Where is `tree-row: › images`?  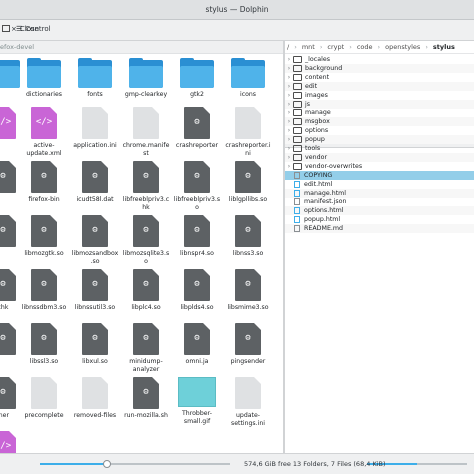
tree-row: › images is located at coordinates (379, 95).